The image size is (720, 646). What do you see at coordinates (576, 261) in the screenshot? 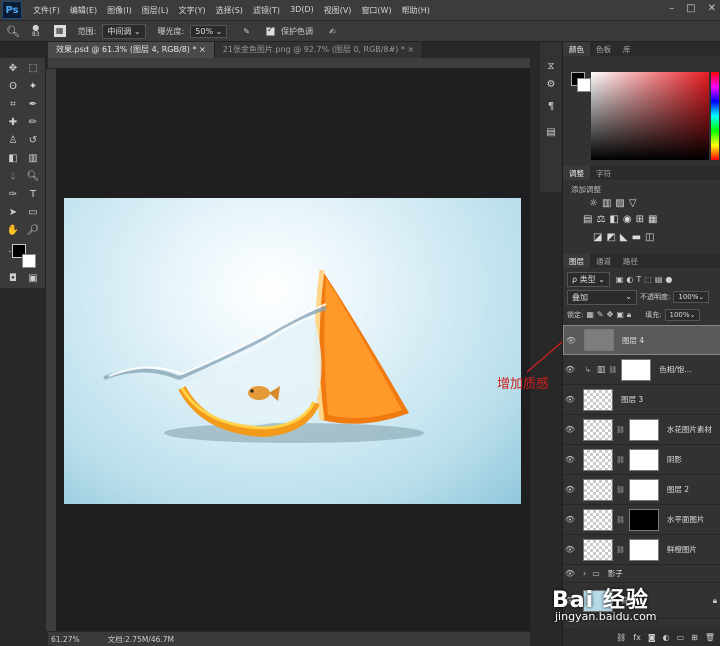
I see `tab-layers: 图层` at bounding box center [576, 261].